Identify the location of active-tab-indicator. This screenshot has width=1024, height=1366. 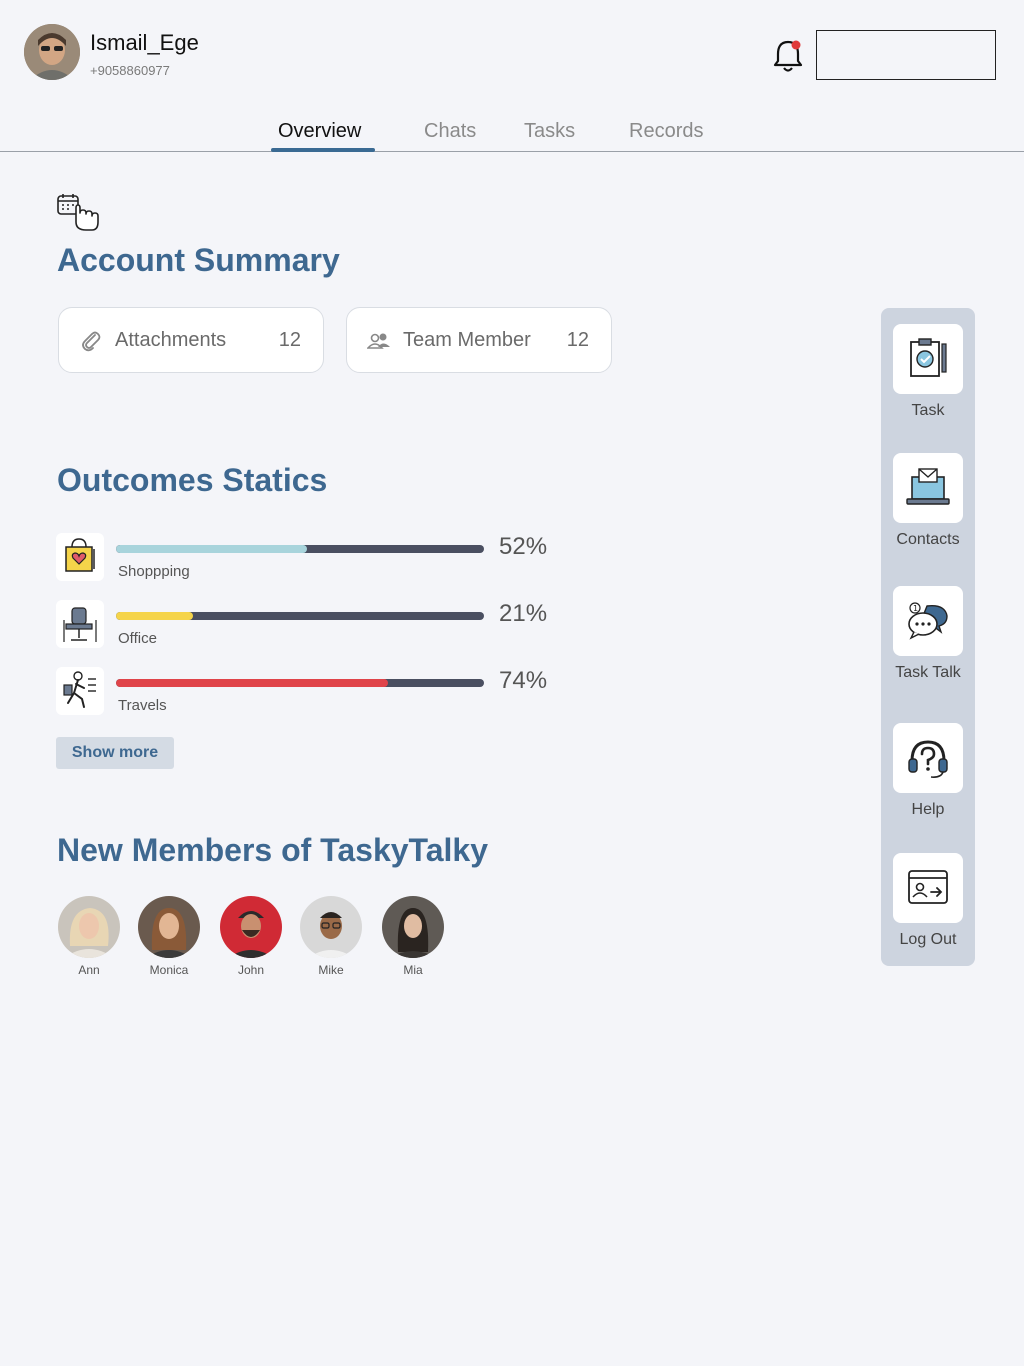
(323, 150).